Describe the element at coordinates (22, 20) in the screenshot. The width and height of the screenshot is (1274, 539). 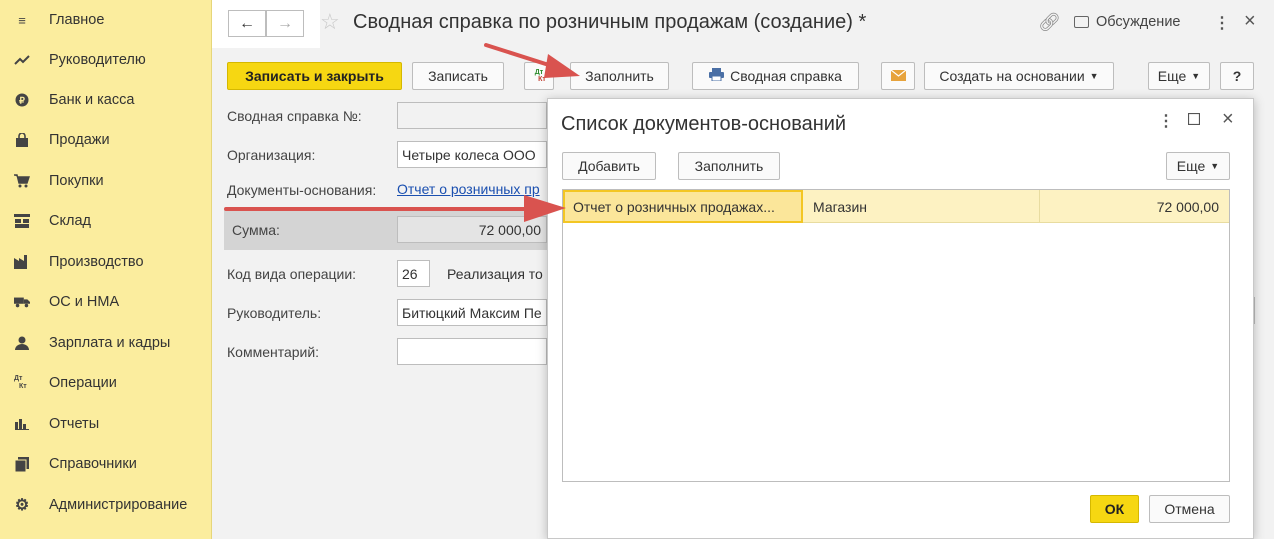
I see `menu-icon: ≡` at that location.